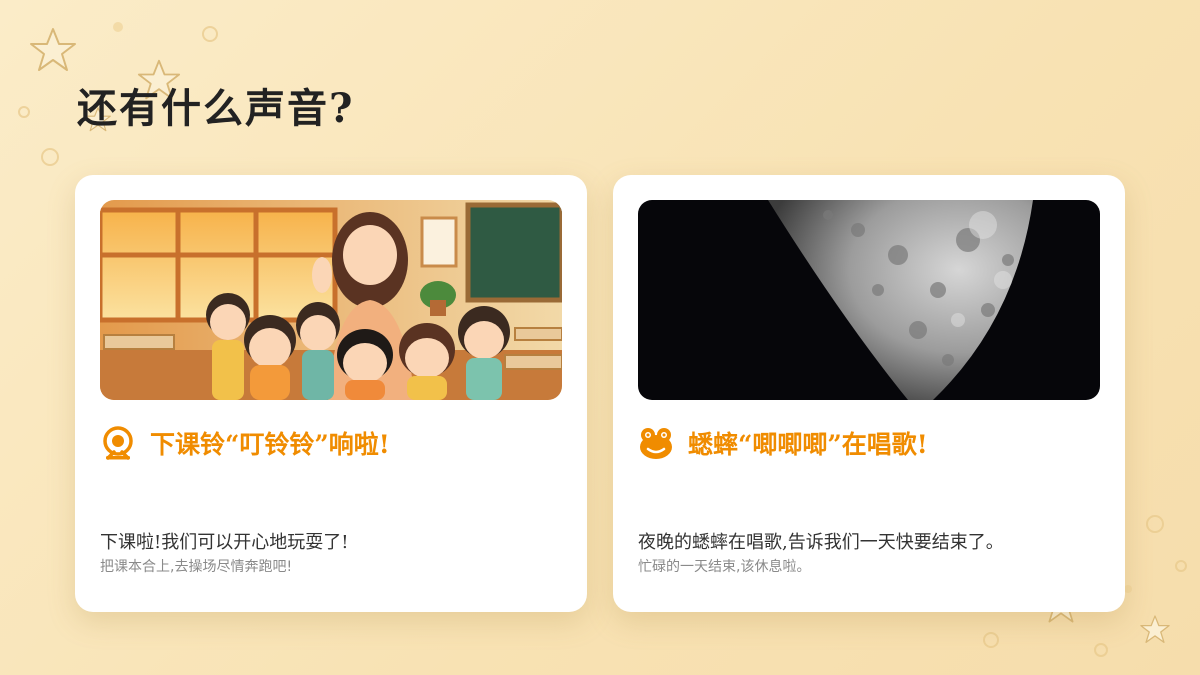  What do you see at coordinates (821, 542) in the screenshot?
I see `card-description: 夜晚的蟋蟀在唱歌,告诉我们一天快要结束了。` at bounding box center [821, 542].